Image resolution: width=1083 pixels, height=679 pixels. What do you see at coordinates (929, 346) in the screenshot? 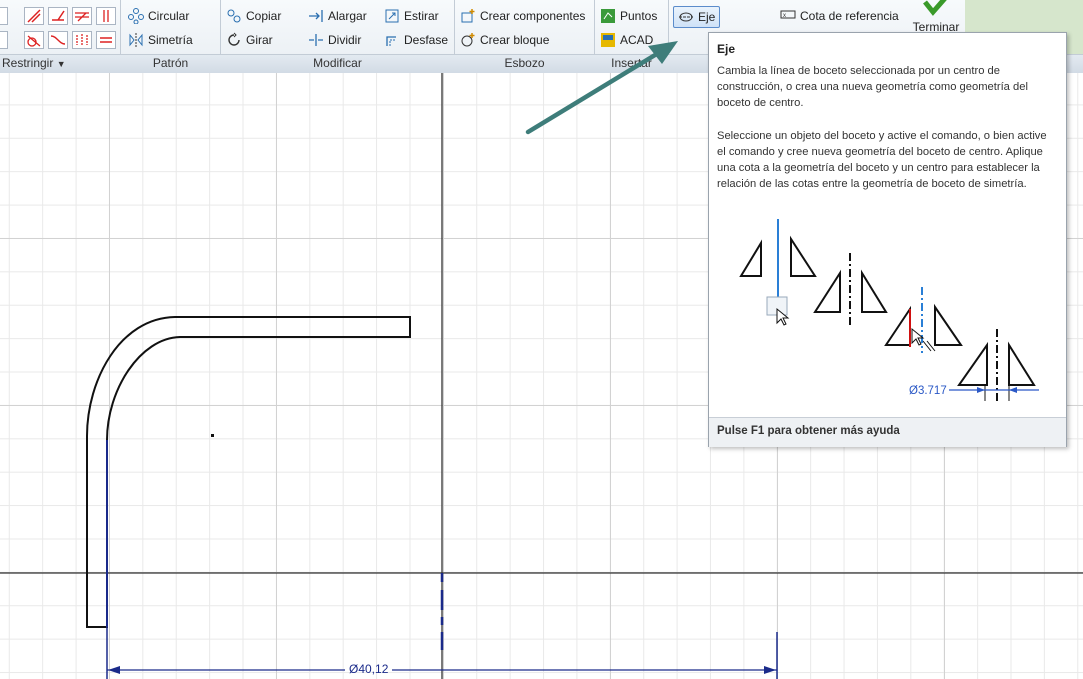
I see `dimension-cursor-icon` at bounding box center [929, 346].